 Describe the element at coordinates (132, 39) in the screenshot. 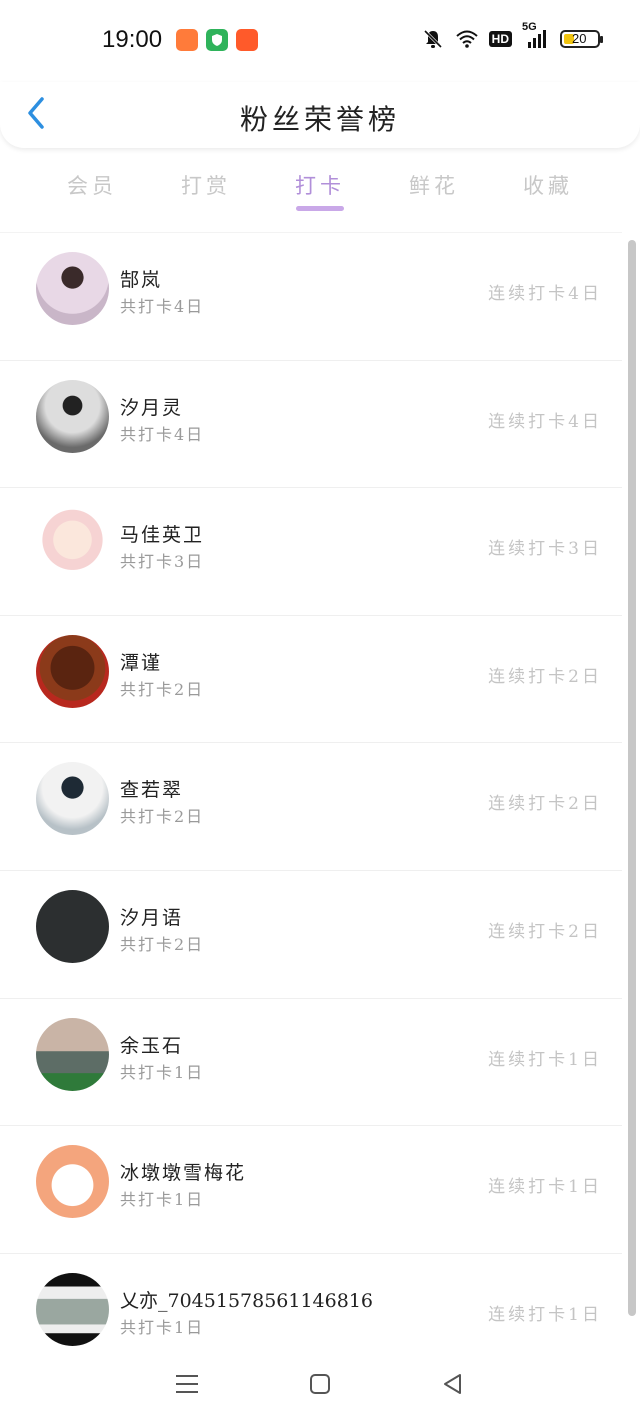

I see `status-time: 19:00` at that location.